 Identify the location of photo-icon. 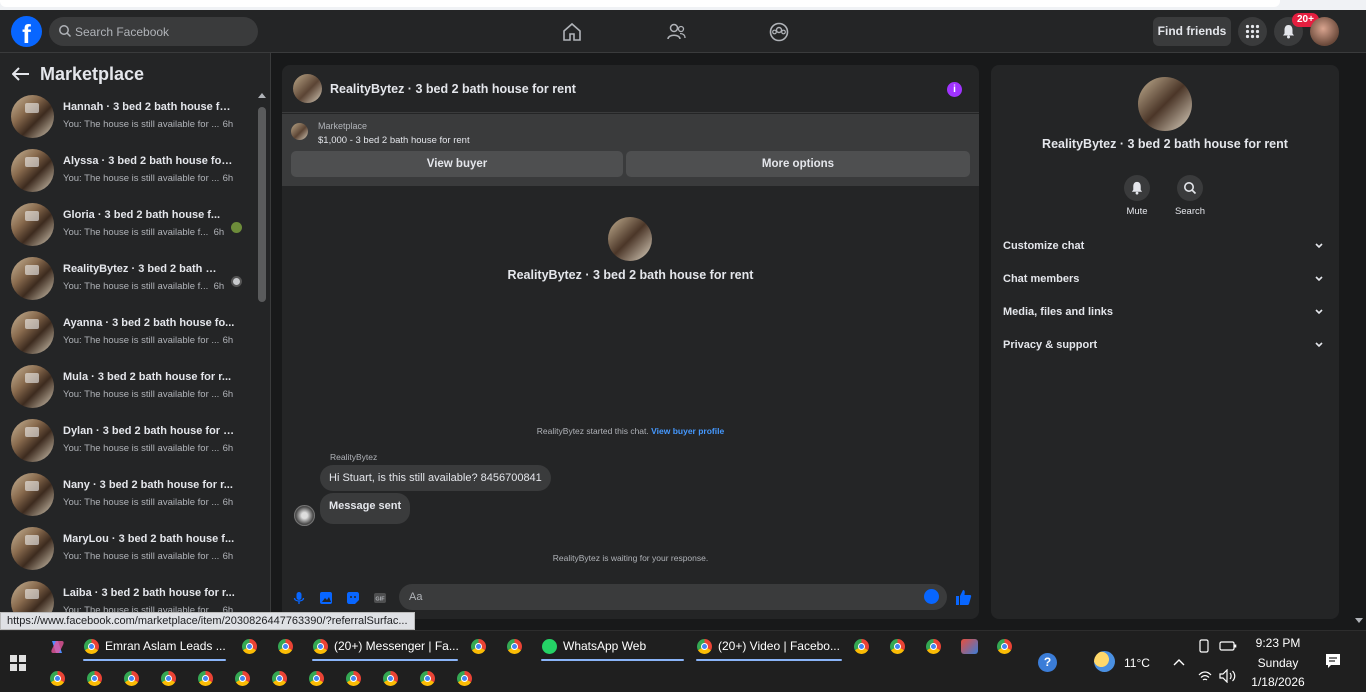
(326, 598).